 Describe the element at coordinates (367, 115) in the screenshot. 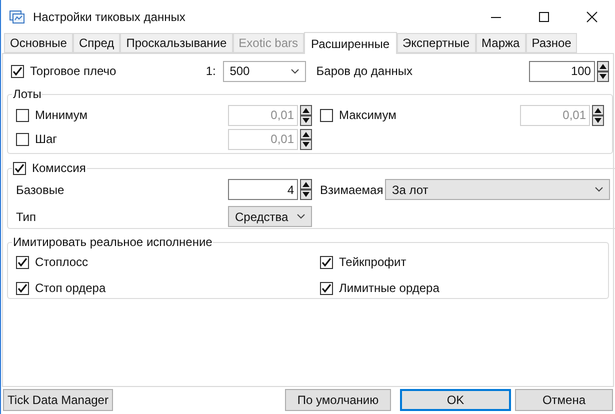

I see `checkbox-label: Максимум` at that location.